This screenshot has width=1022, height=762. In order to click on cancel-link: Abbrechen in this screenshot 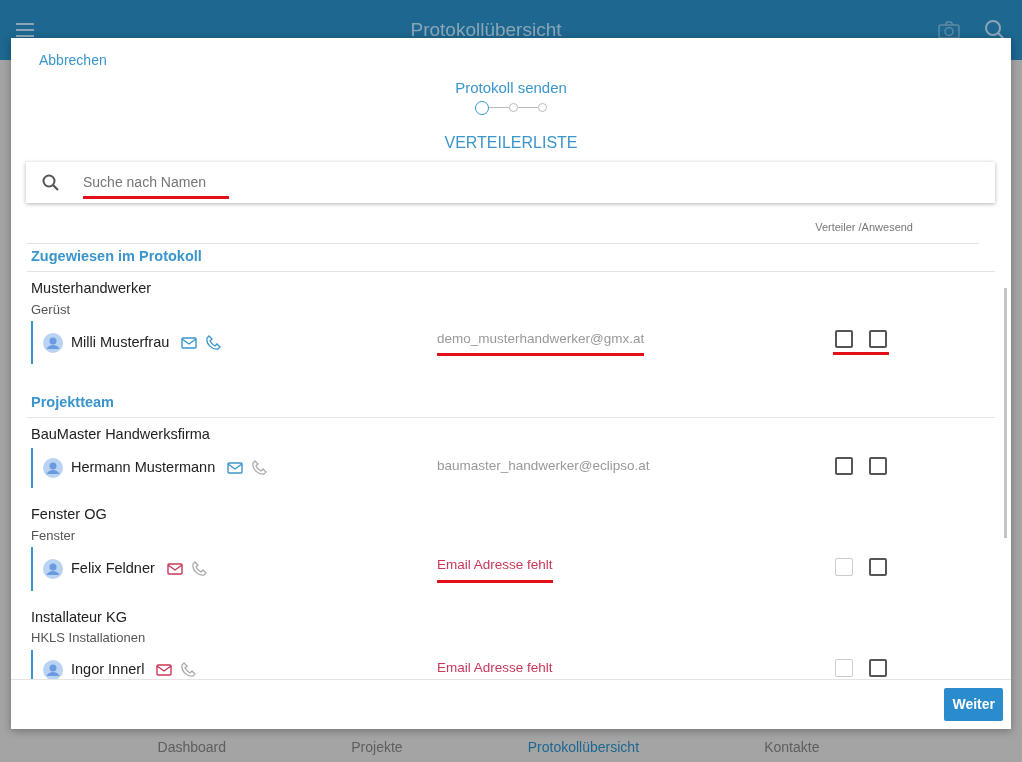, I will do `click(73, 60)`.